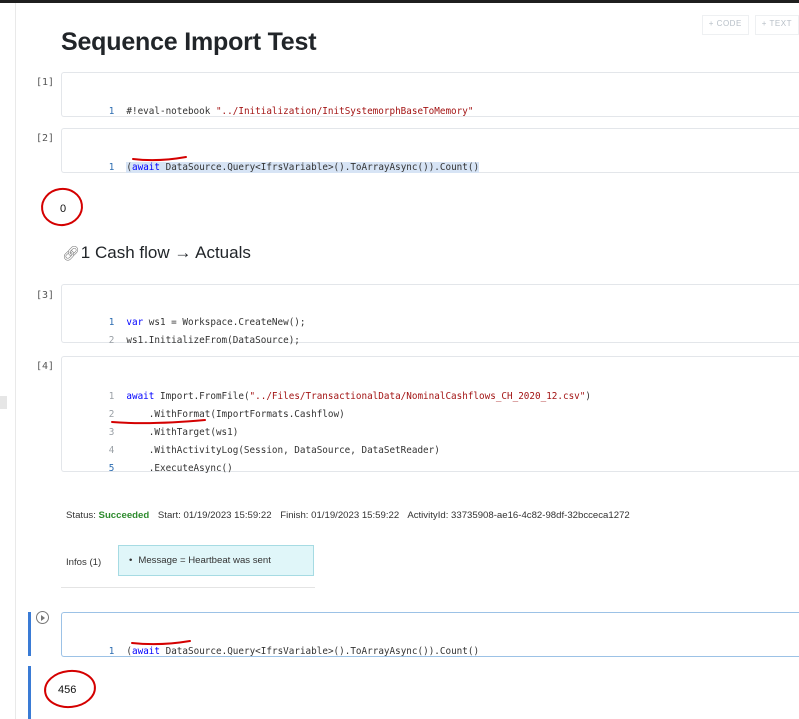 The height and width of the screenshot is (719, 799). I want to click on code-line: 3 .WithTarget(ws1), so click(150, 422).